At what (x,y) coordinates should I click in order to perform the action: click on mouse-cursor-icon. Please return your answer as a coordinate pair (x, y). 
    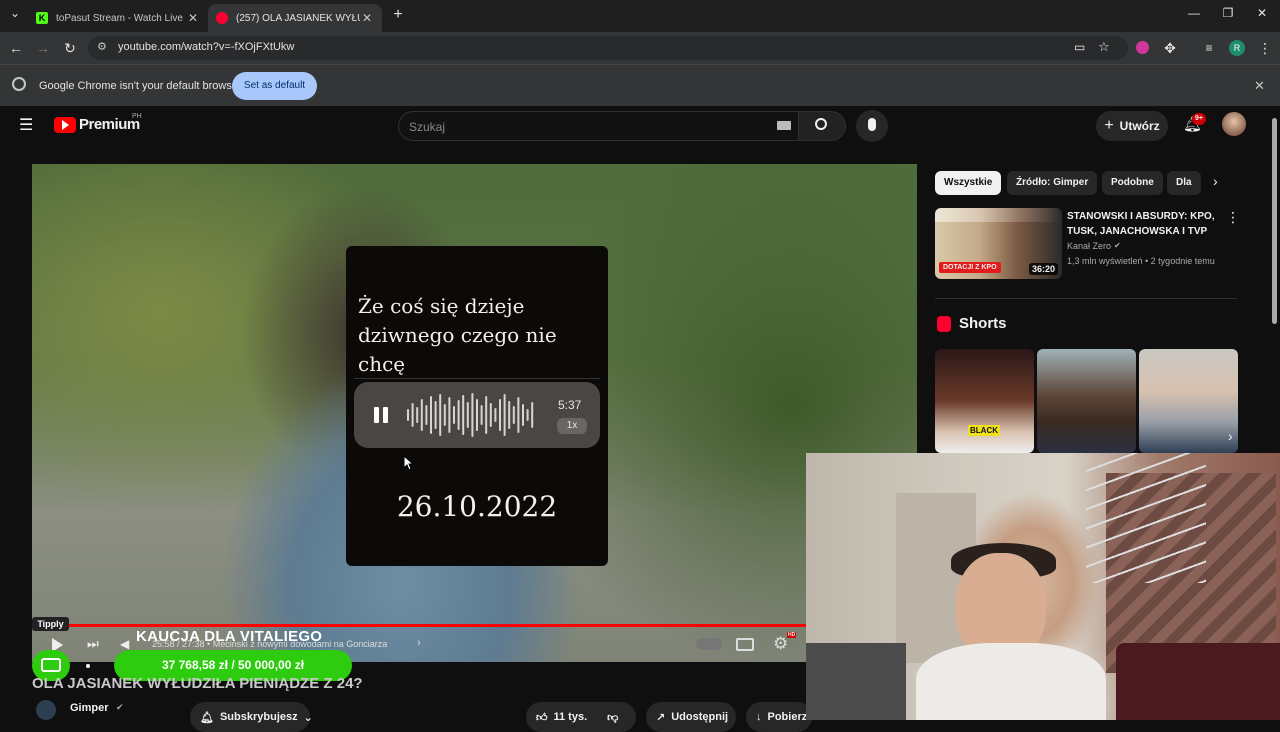
    Looking at the image, I should click on (409, 463).